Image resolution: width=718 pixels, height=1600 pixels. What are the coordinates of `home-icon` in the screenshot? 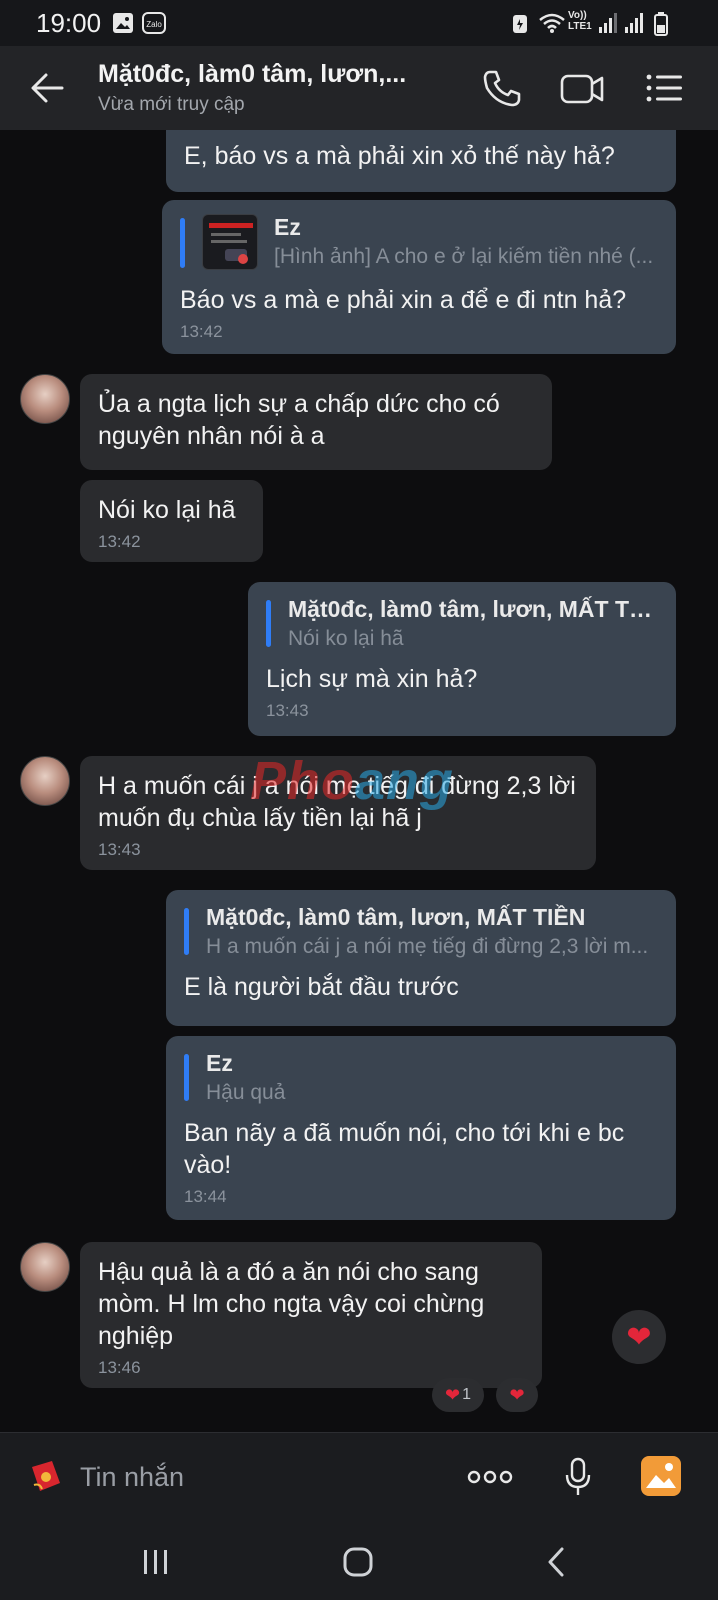 It's located at (358, 1562).